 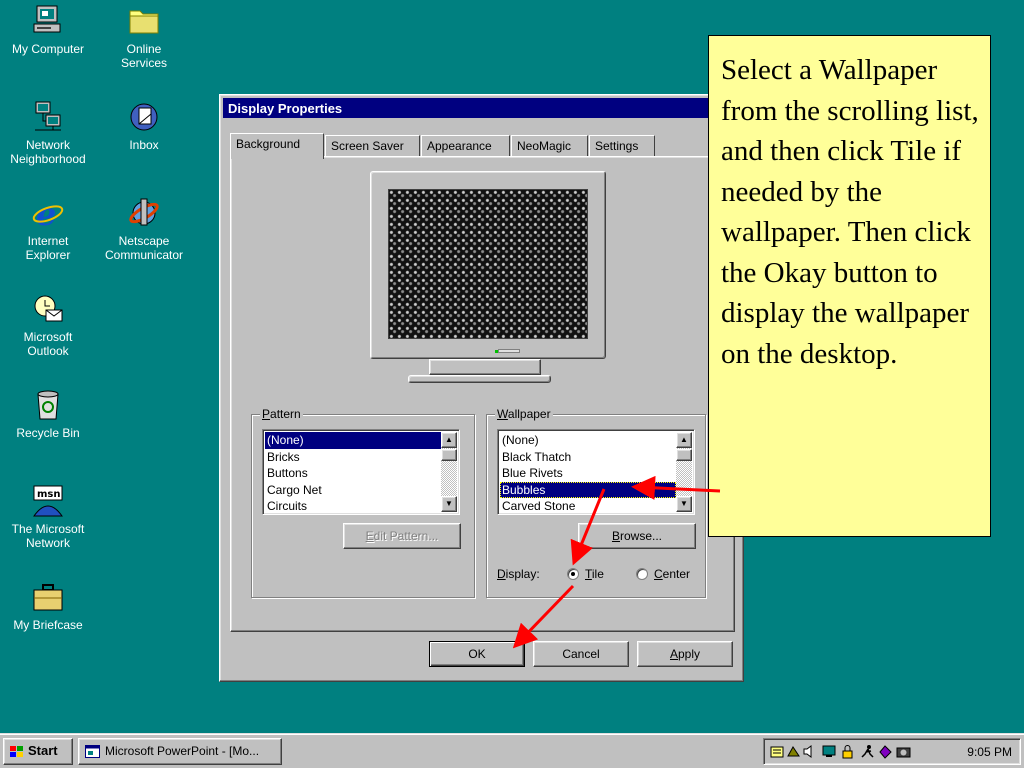 What do you see at coordinates (48, 325) in the screenshot?
I see `desktop-icon-microsoft-outlook: Microsoft Outlook` at bounding box center [48, 325].